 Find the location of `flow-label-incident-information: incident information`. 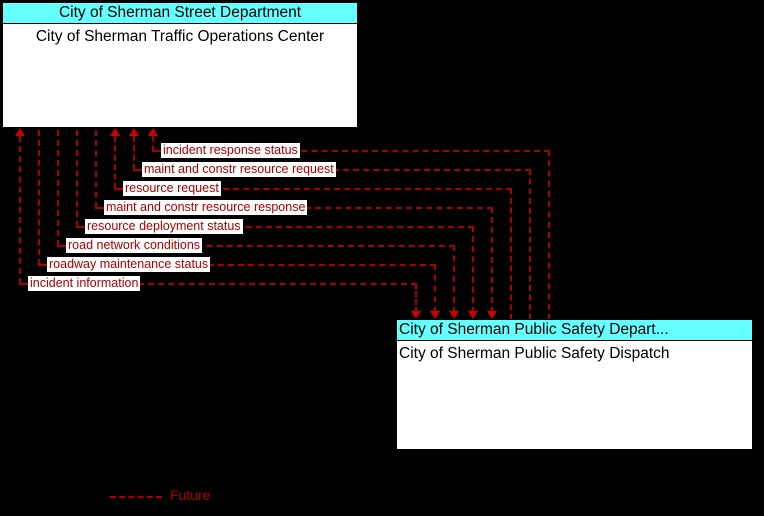

flow-label-incident-information: incident information is located at coordinates (84, 283).